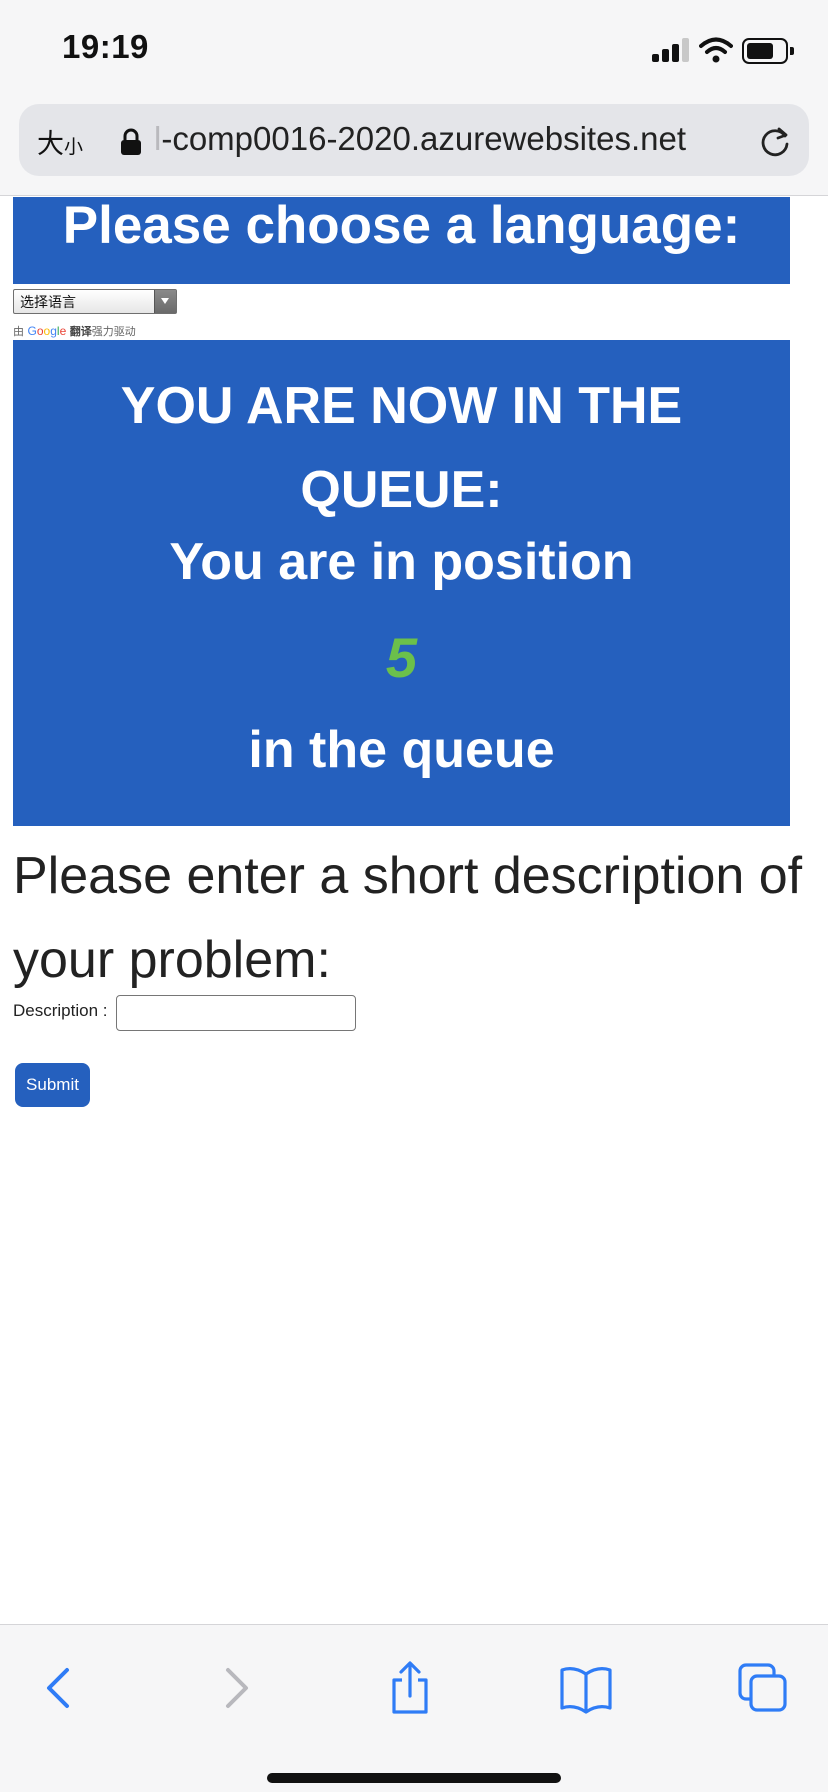 The width and height of the screenshot is (828, 1792). What do you see at coordinates (716, 50) in the screenshot?
I see `wifi-icon` at bounding box center [716, 50].